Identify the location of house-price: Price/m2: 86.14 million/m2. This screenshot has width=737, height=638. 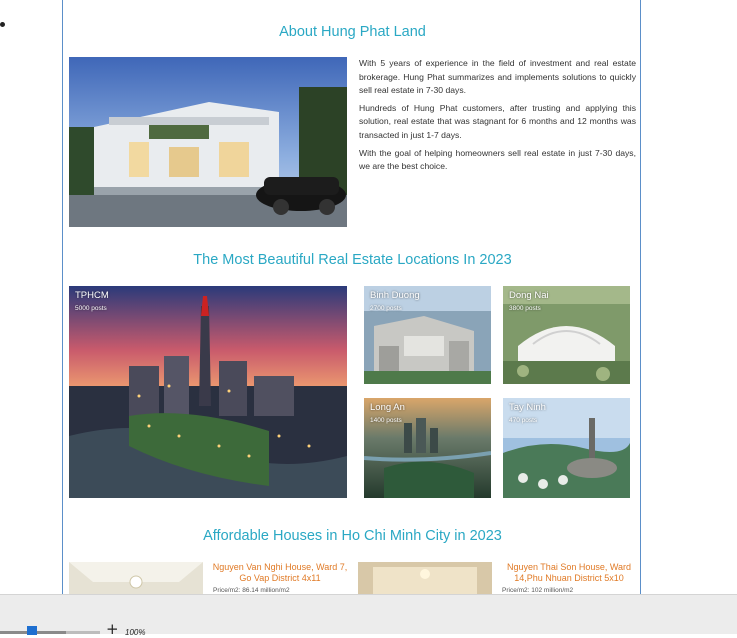
(251, 590).